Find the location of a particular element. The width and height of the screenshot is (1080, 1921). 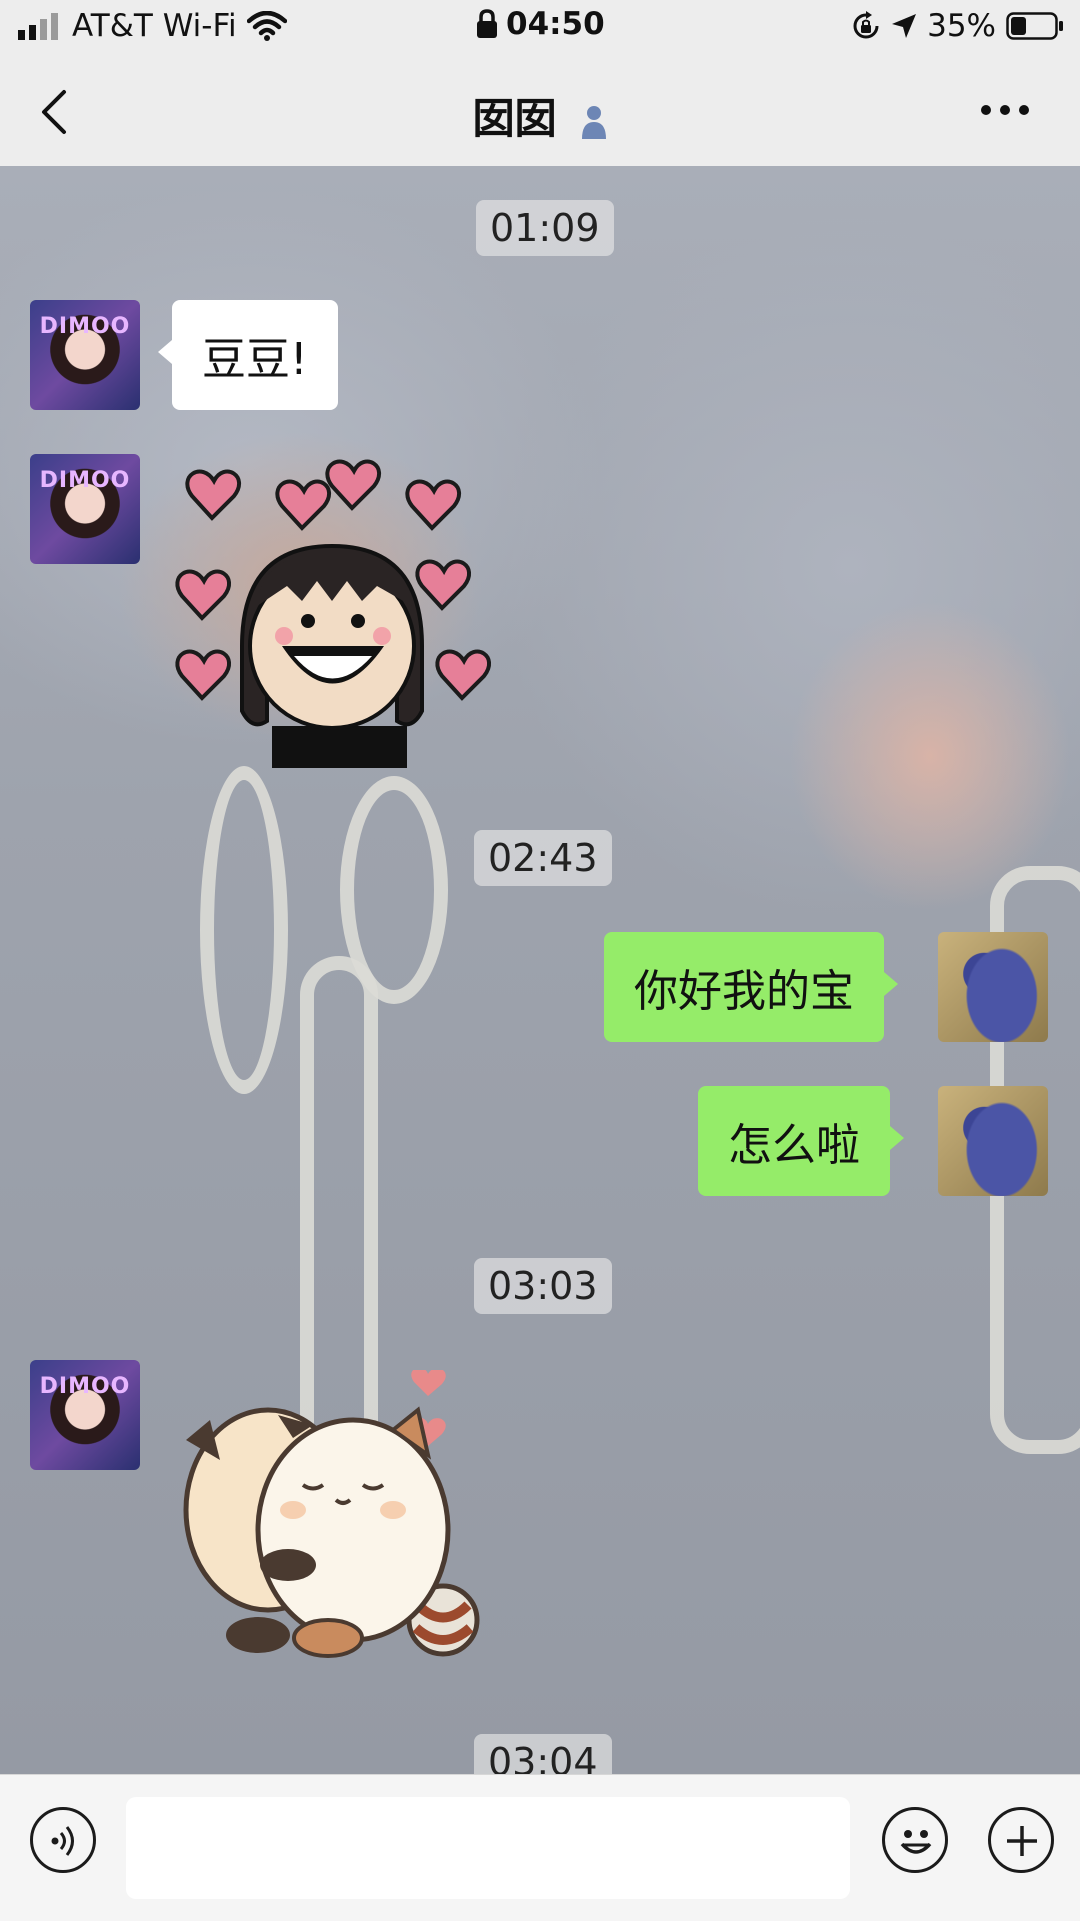

chat-title: 囡囡 is located at coordinates (540, 115).